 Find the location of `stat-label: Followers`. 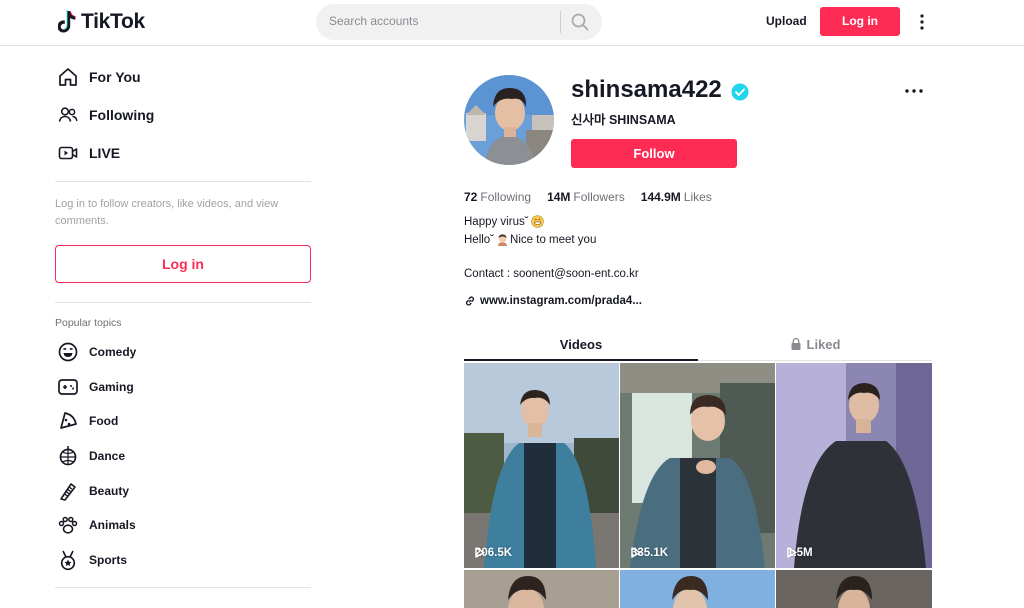

stat-label: Followers is located at coordinates (599, 197).